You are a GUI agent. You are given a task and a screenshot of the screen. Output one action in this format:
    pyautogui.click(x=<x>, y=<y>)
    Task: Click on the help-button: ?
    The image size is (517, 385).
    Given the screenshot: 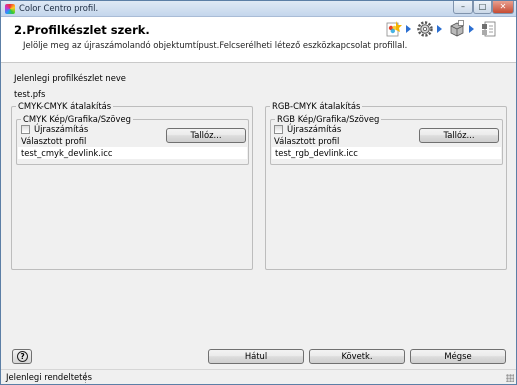 What is the action you would take?
    pyautogui.click(x=22, y=356)
    